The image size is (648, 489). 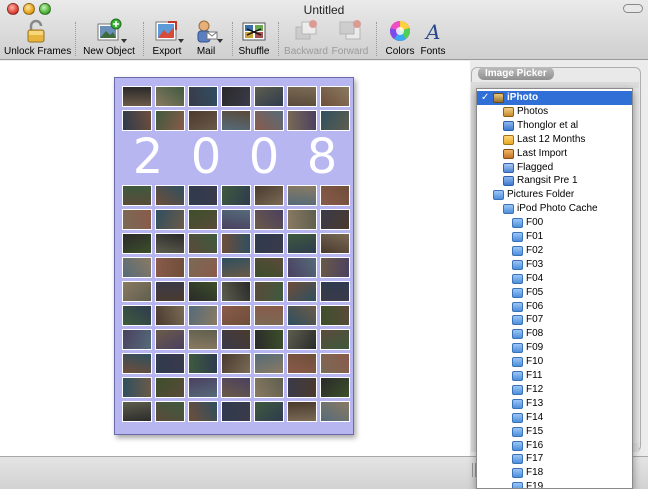 What do you see at coordinates (554, 446) in the screenshot?
I see `source-list-item: F16` at bounding box center [554, 446].